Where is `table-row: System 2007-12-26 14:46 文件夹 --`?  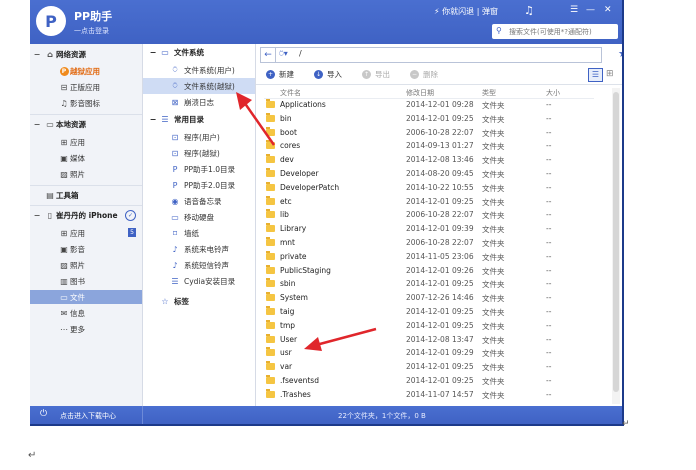
table-row: System 2007-12-26 14:46 文件夹 -- is located at coordinates (429, 298).